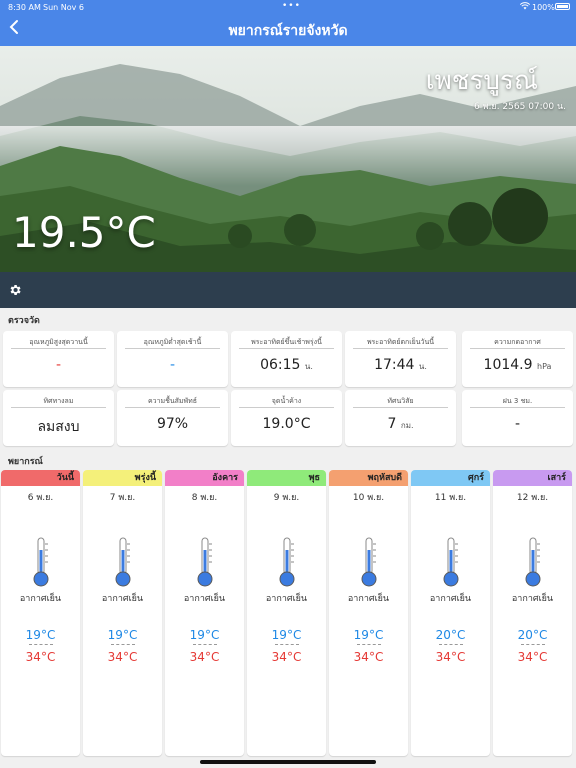  Describe the element at coordinates (40, 478) in the screenshot. I see `forecast-day-name: วันนี้` at that location.